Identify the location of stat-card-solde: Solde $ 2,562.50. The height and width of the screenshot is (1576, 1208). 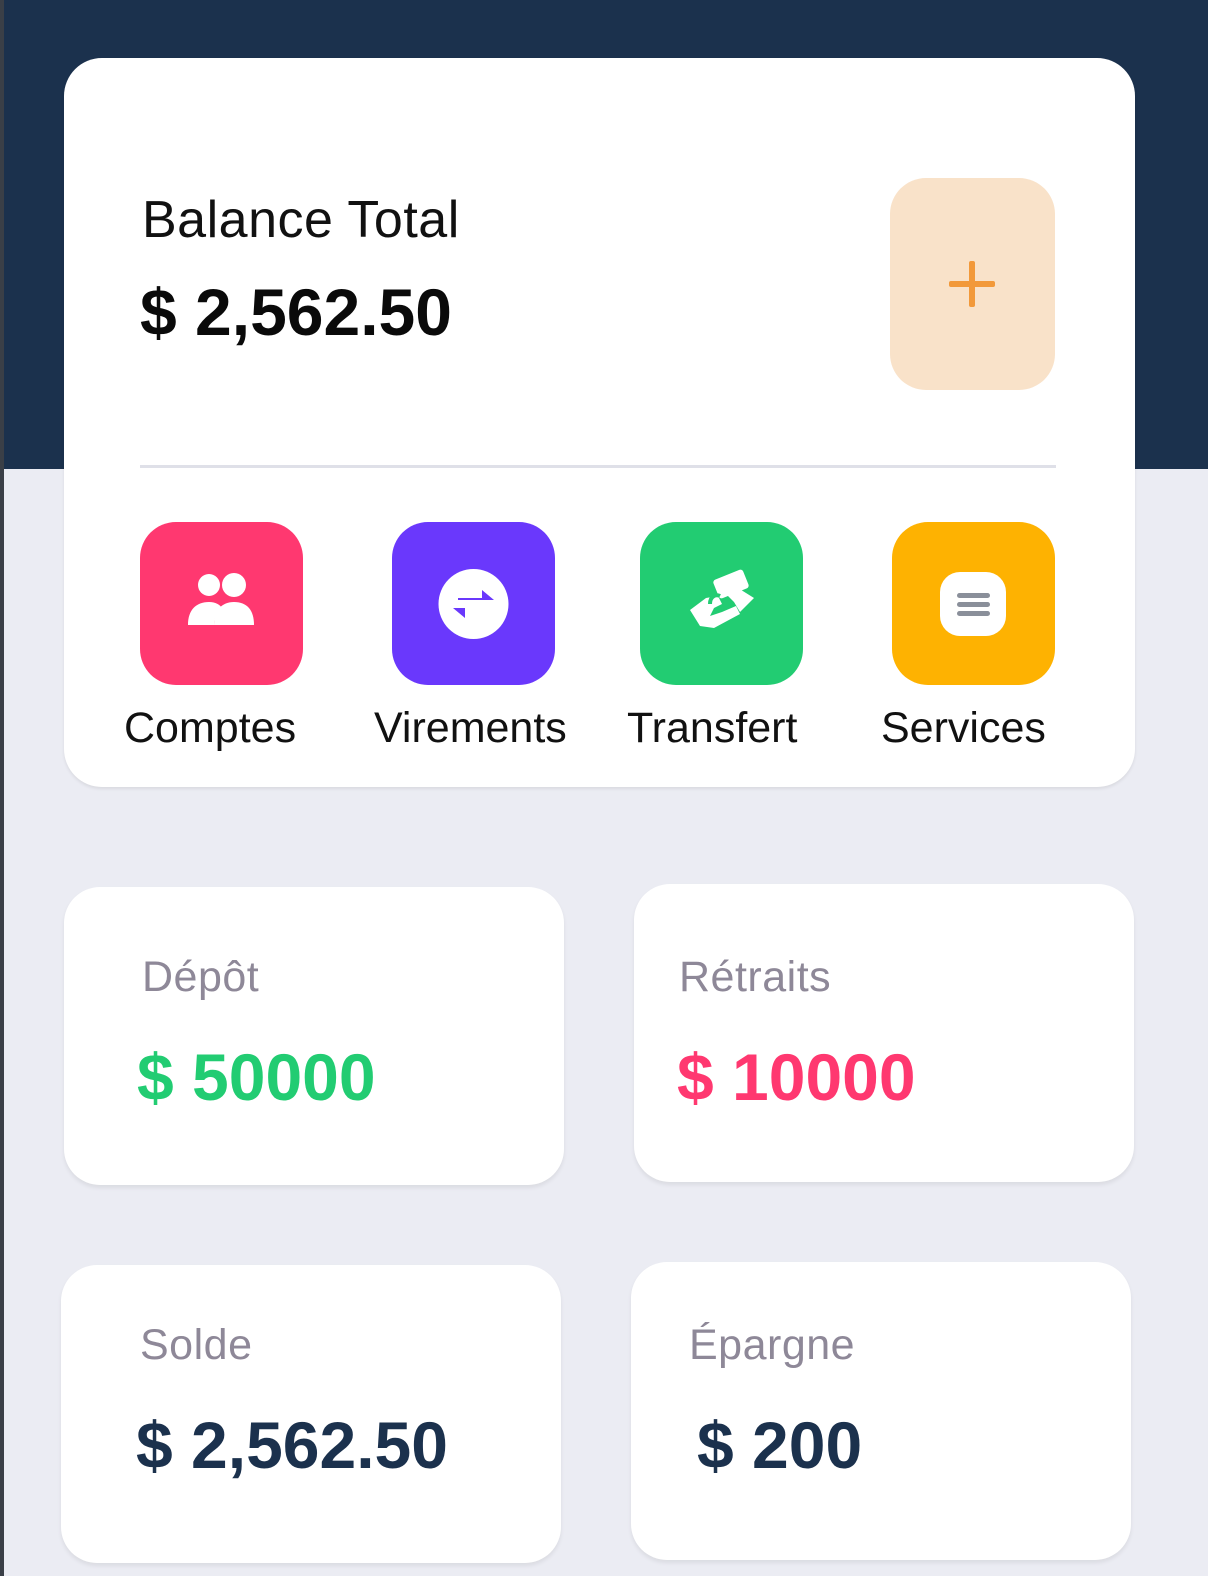
(311, 1414).